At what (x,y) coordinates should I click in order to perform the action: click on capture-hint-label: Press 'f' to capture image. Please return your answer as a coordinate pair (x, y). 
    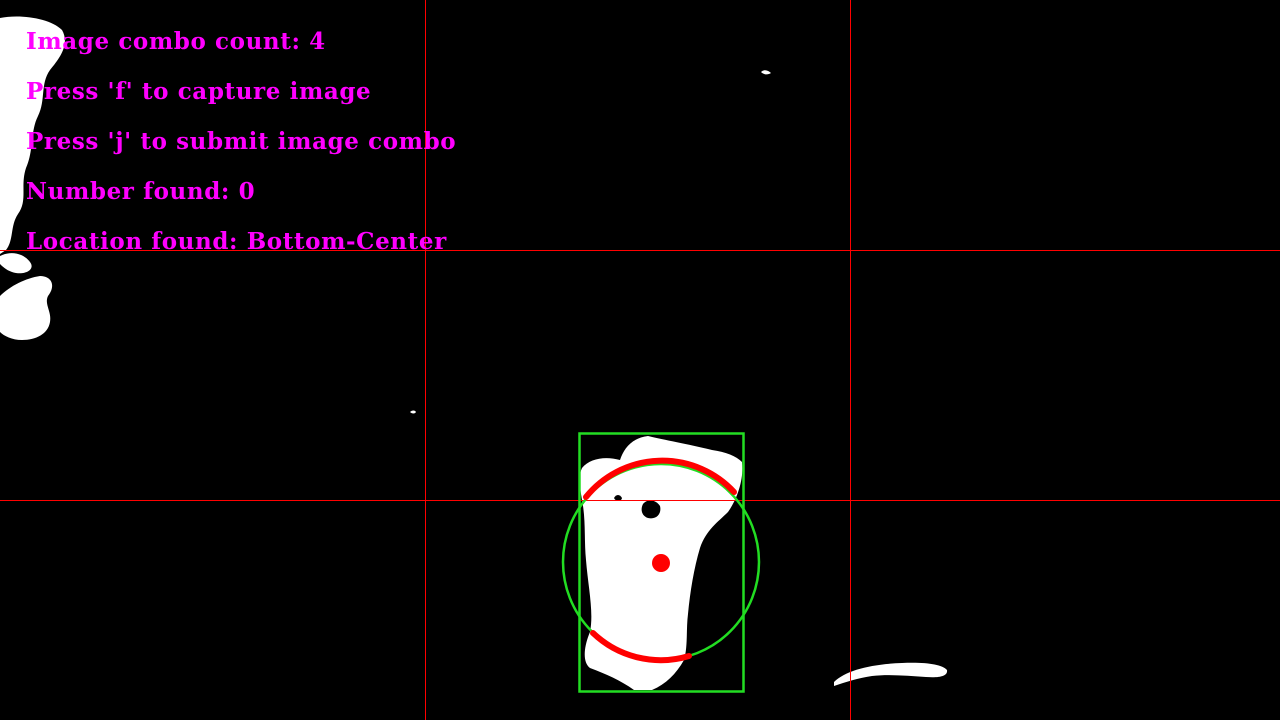
    Looking at the image, I should click on (199, 91).